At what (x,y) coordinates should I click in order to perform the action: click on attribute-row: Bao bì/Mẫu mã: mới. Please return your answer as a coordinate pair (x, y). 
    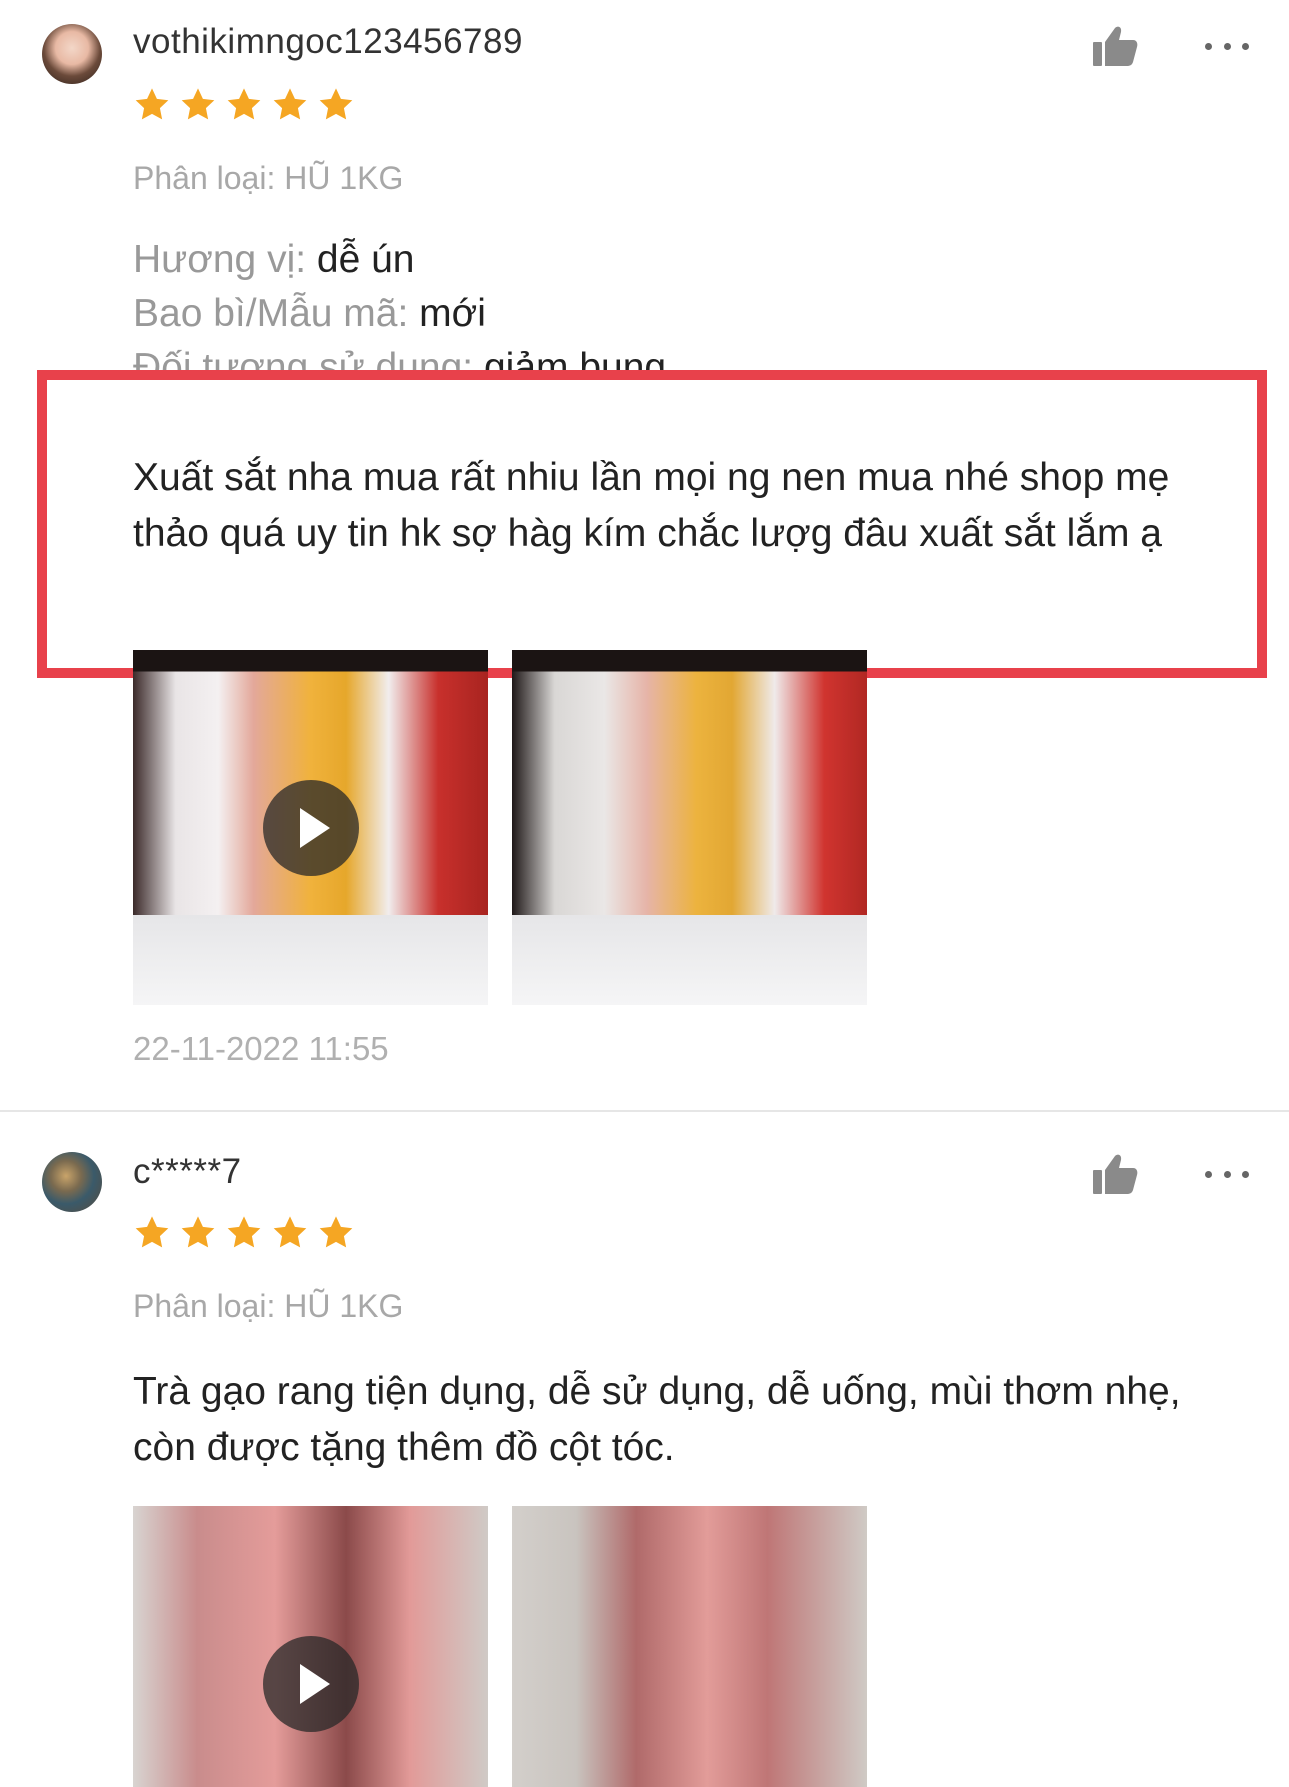
    Looking at the image, I should click on (309, 314).